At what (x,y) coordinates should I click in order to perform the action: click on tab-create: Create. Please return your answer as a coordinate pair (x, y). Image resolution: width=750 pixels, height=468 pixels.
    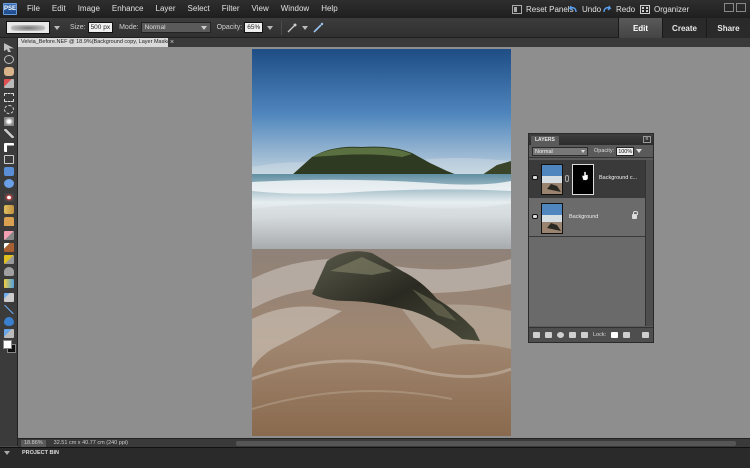
    Looking at the image, I should click on (684, 28).